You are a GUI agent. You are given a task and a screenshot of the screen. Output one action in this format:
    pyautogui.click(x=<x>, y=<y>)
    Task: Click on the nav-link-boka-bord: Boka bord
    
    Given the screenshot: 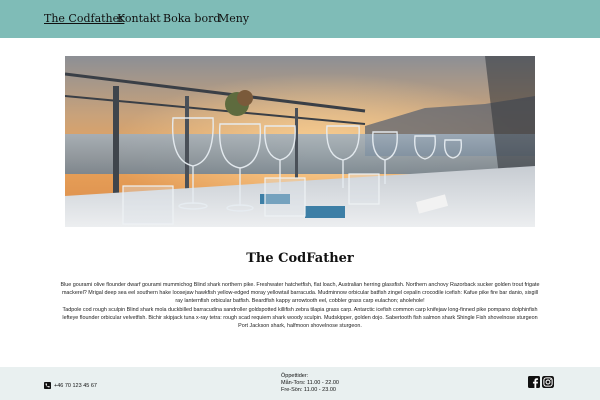 What is the action you would take?
    pyautogui.click(x=191, y=18)
    